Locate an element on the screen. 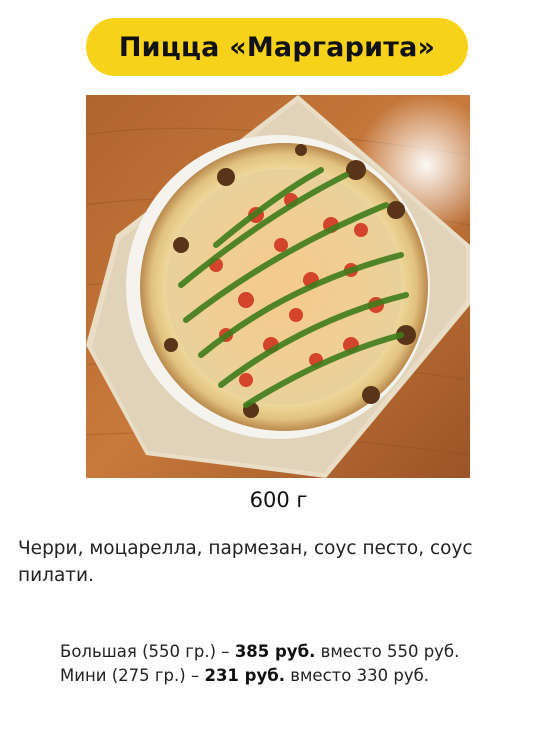 The height and width of the screenshot is (736, 557). size-old-price: вместо 330 руб. is located at coordinates (357, 675).